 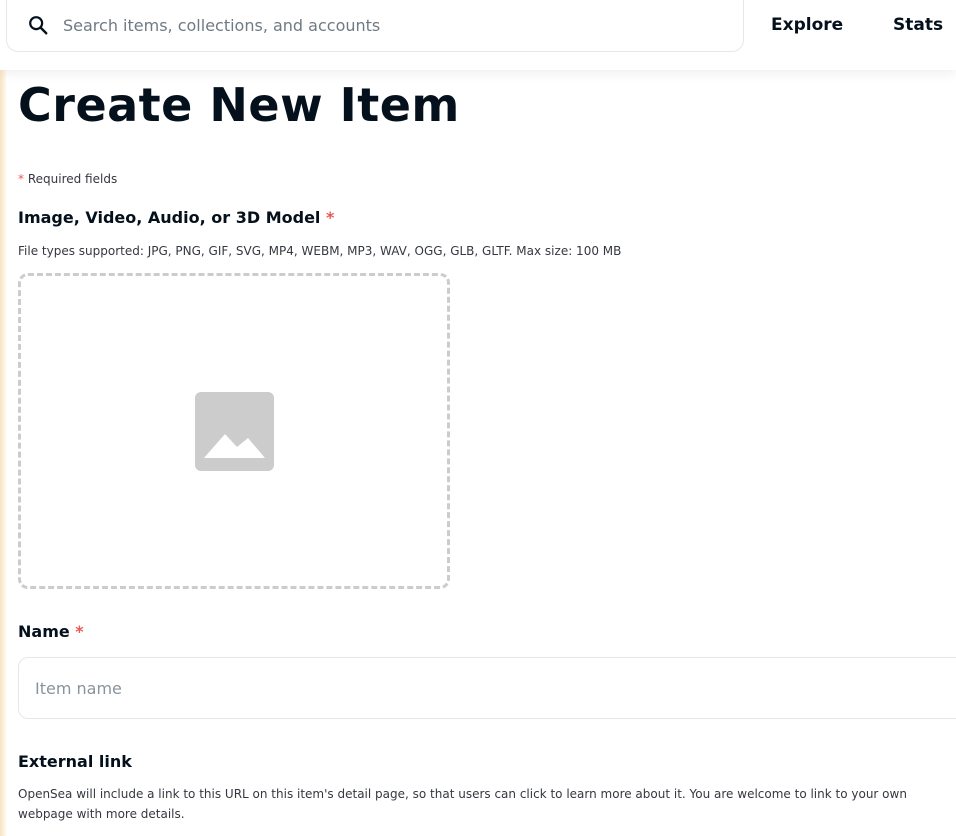 What do you see at coordinates (44, 631) in the screenshot?
I see `name-label-text: Name` at bounding box center [44, 631].